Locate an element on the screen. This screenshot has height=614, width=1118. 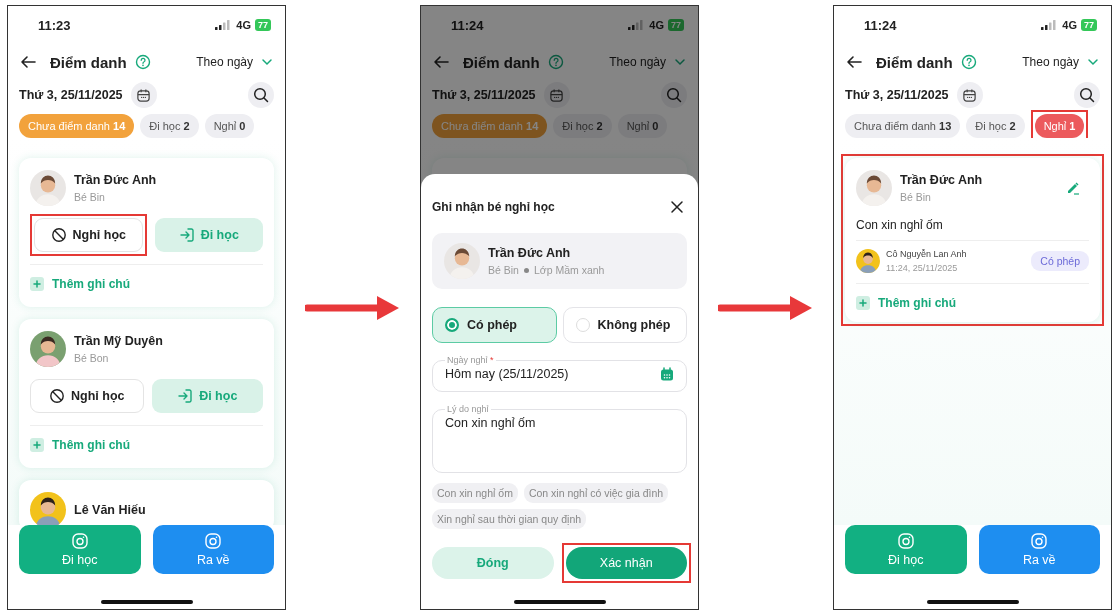
login-icon is located at coordinates (186, 235).